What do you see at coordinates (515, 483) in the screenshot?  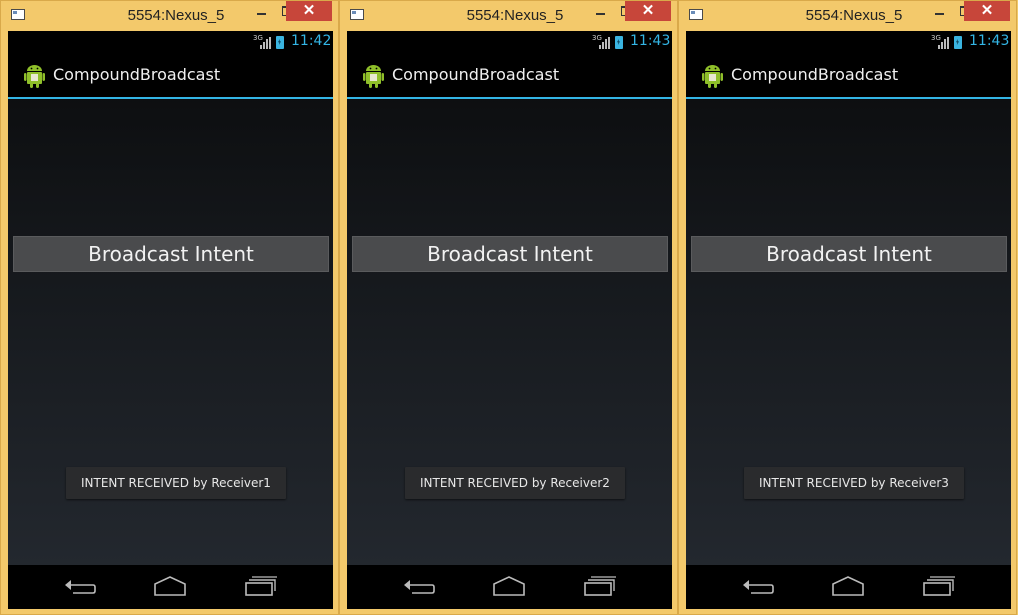 I see `toast-message: INTENT RECEIVED by Receiver2` at bounding box center [515, 483].